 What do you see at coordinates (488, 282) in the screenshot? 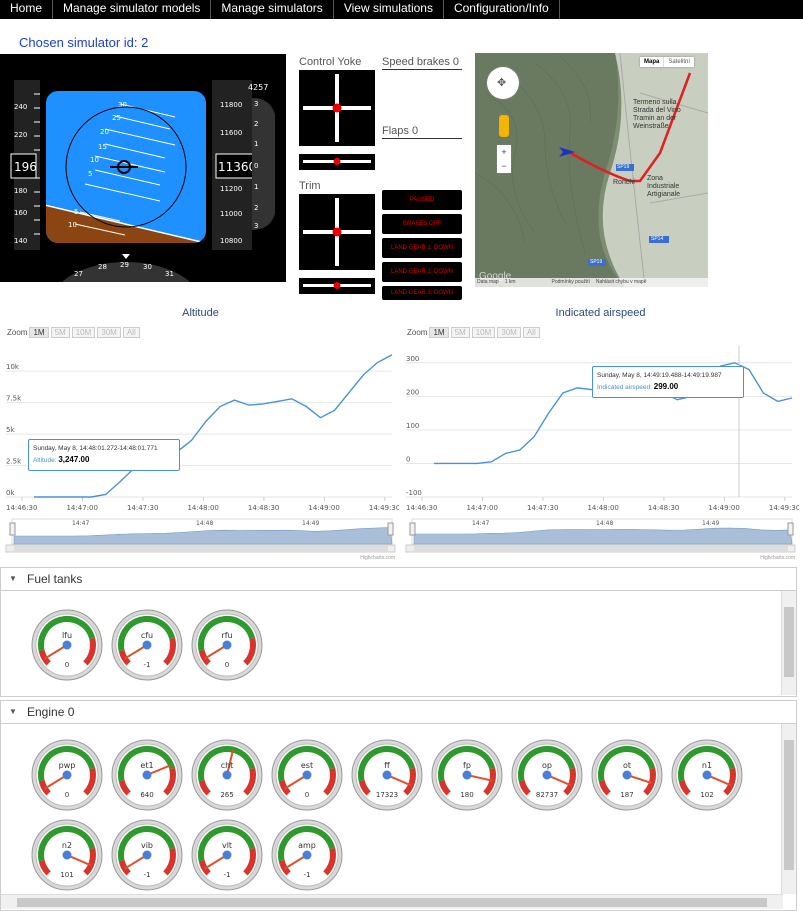
I see `map-data-link: Data map` at bounding box center [488, 282].